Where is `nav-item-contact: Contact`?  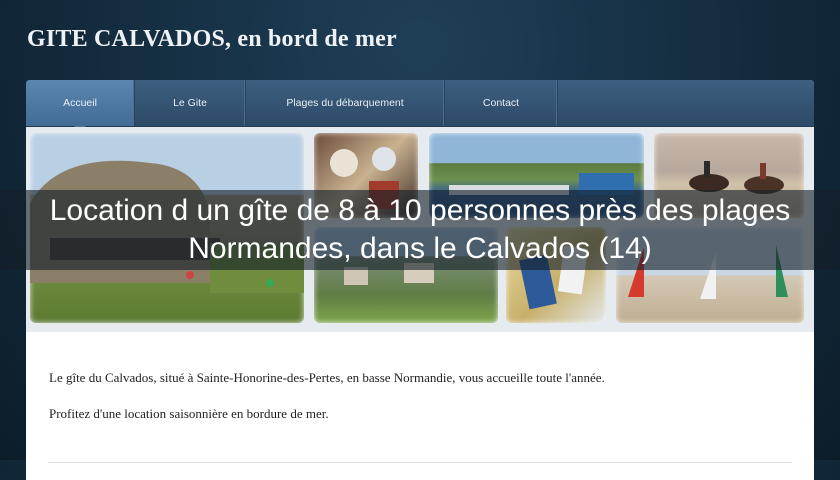
nav-item-contact: Contact is located at coordinates (501, 103).